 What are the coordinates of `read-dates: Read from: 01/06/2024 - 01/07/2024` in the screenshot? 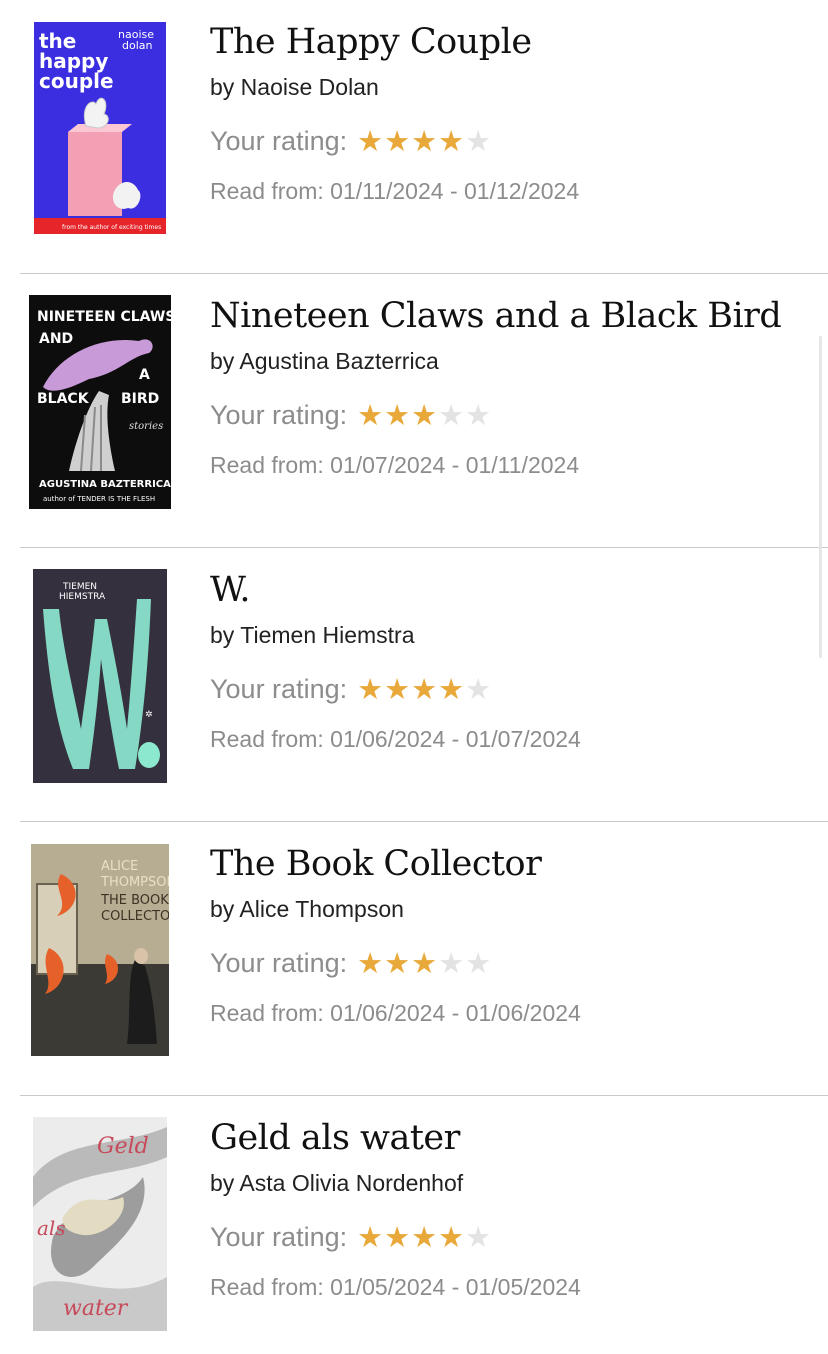 It's located at (395, 739).